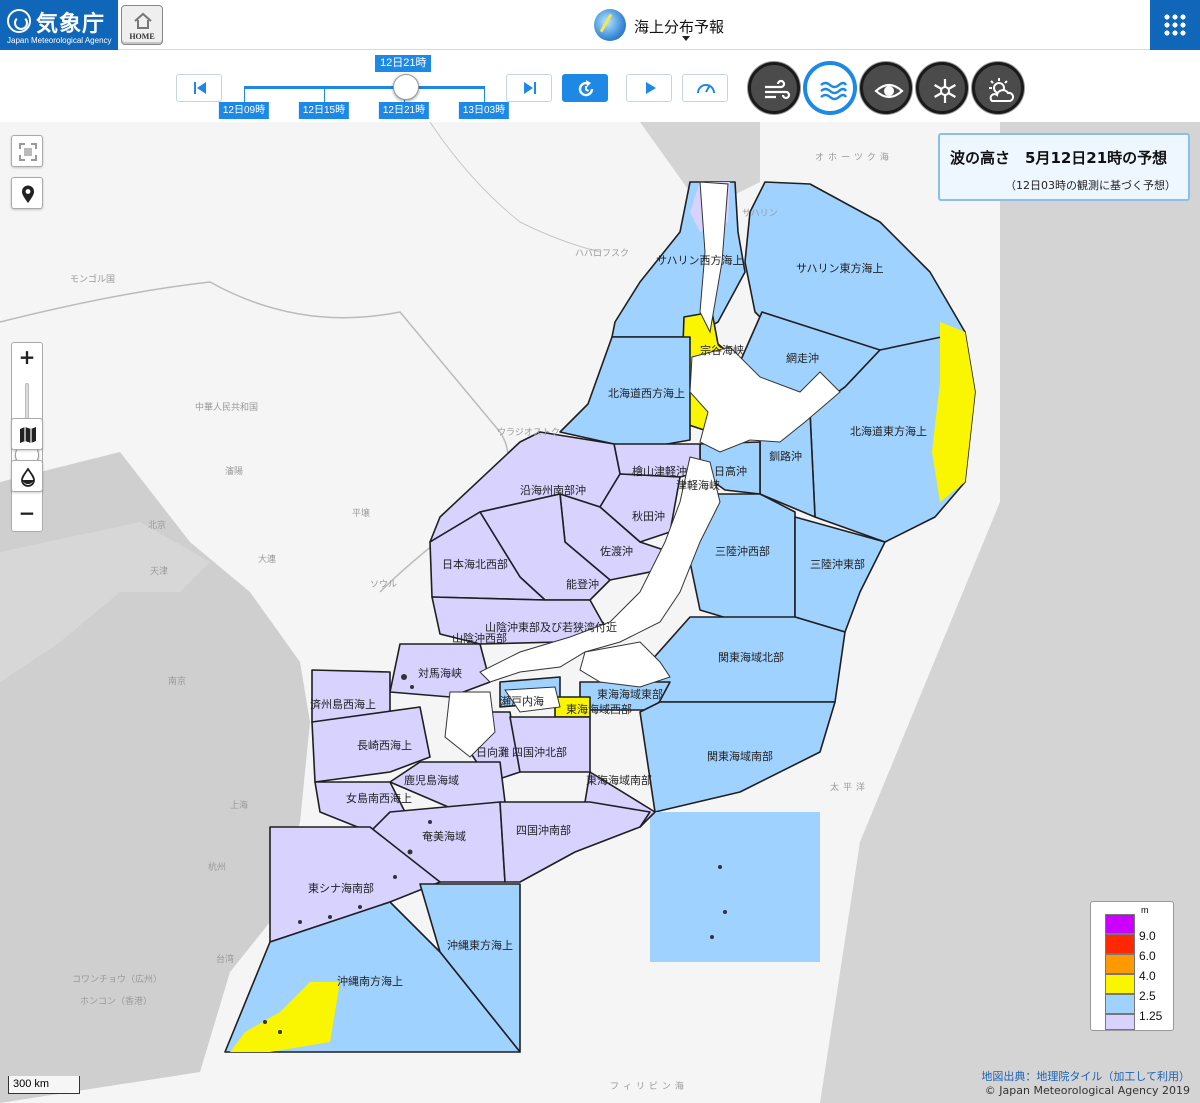 This screenshot has width=1200, height=1103. What do you see at coordinates (383, 584) in the screenshot?
I see `place-name: ソウル` at bounding box center [383, 584].